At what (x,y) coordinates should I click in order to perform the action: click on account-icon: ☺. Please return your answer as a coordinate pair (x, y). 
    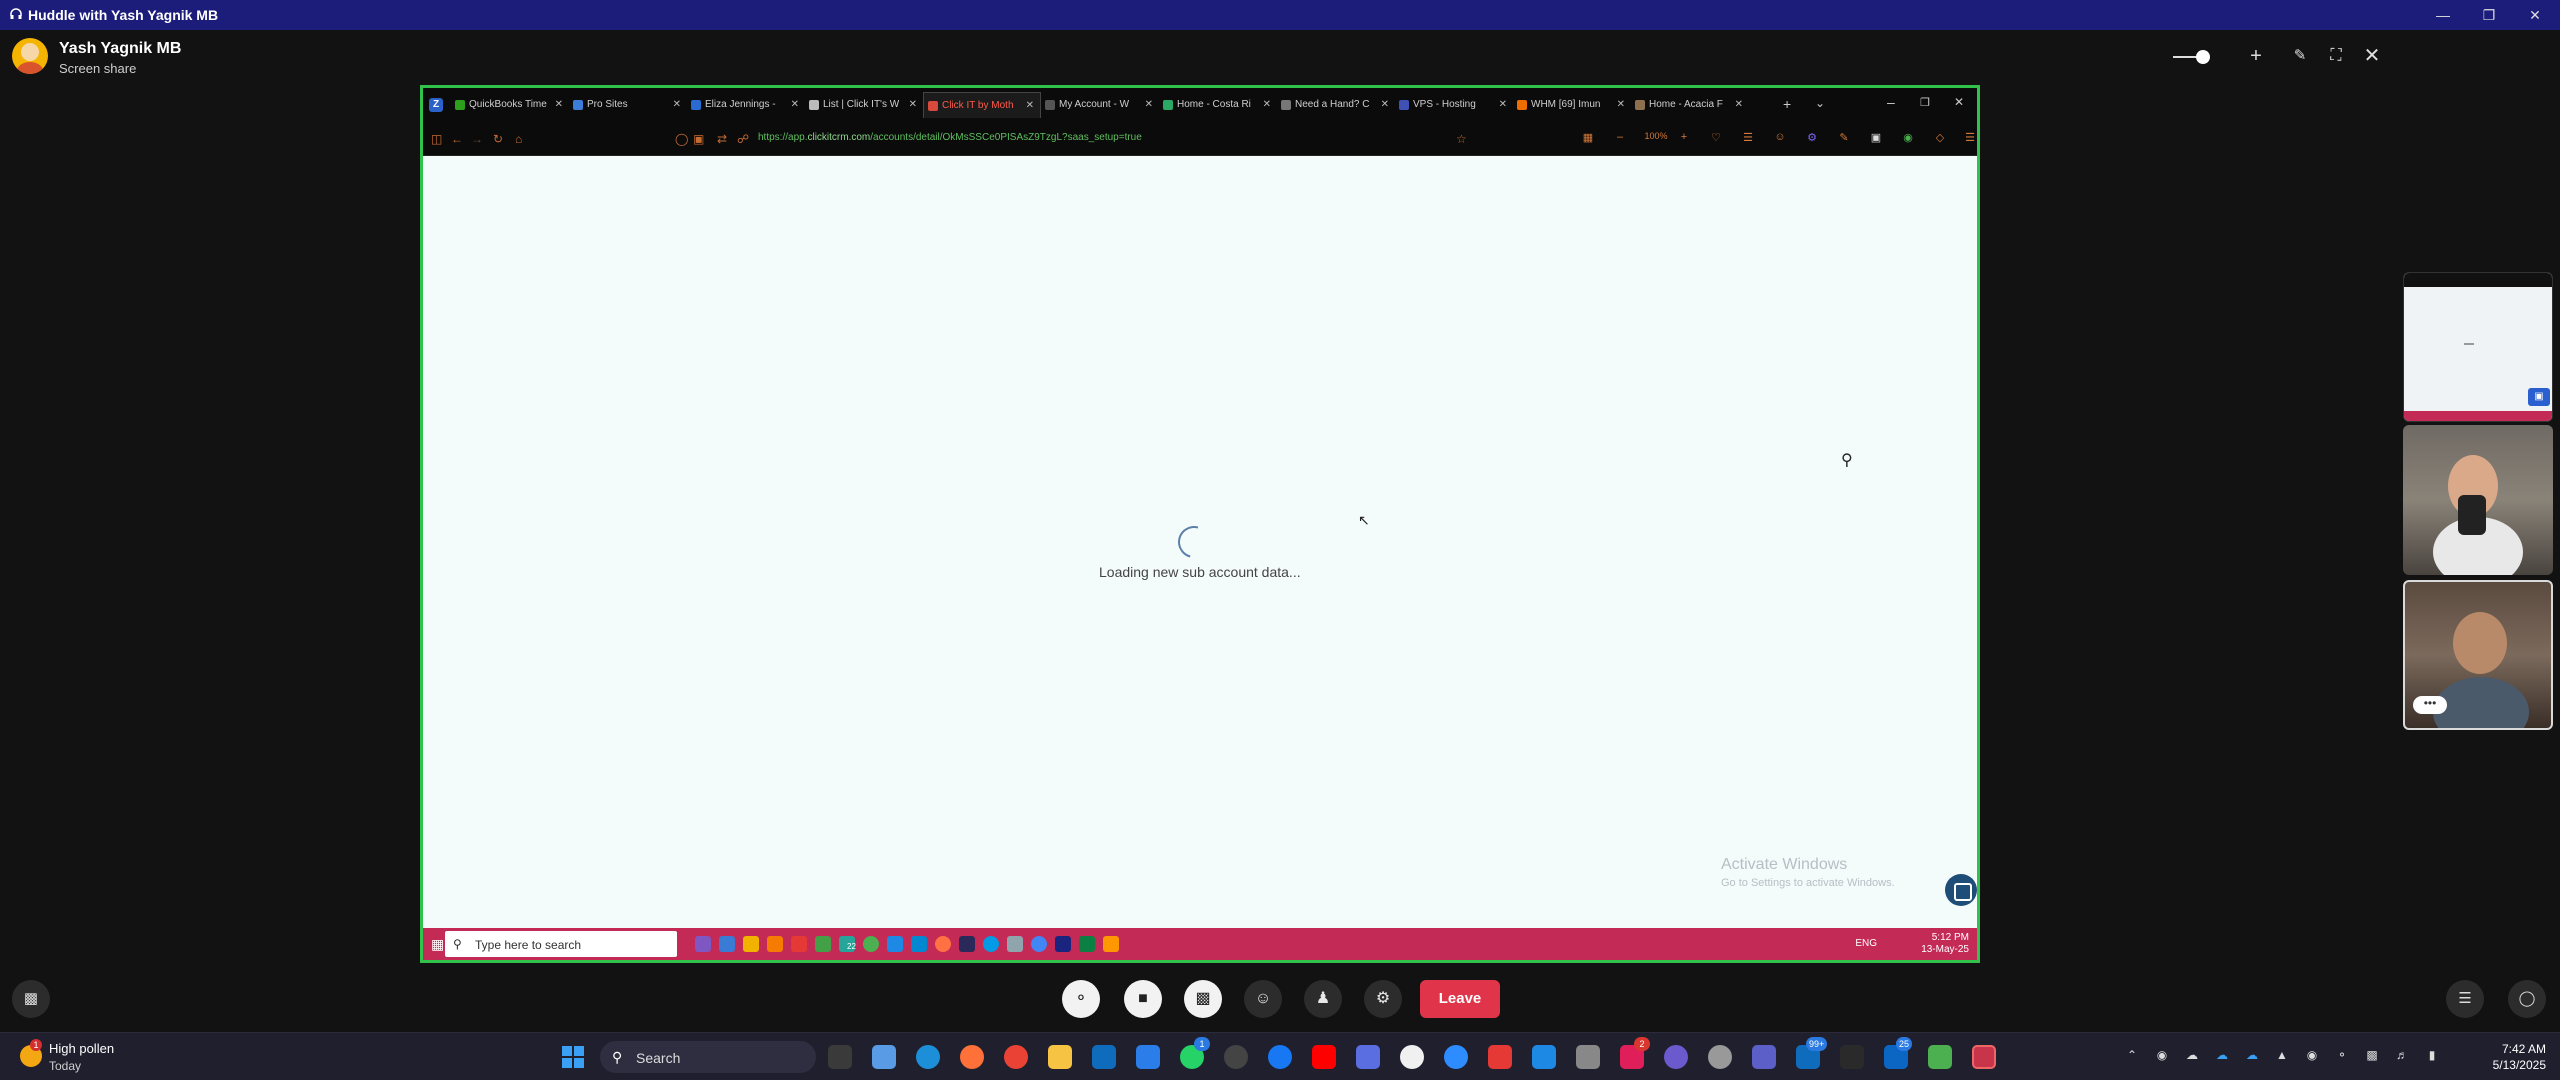
    Looking at the image, I should click on (1780, 138).